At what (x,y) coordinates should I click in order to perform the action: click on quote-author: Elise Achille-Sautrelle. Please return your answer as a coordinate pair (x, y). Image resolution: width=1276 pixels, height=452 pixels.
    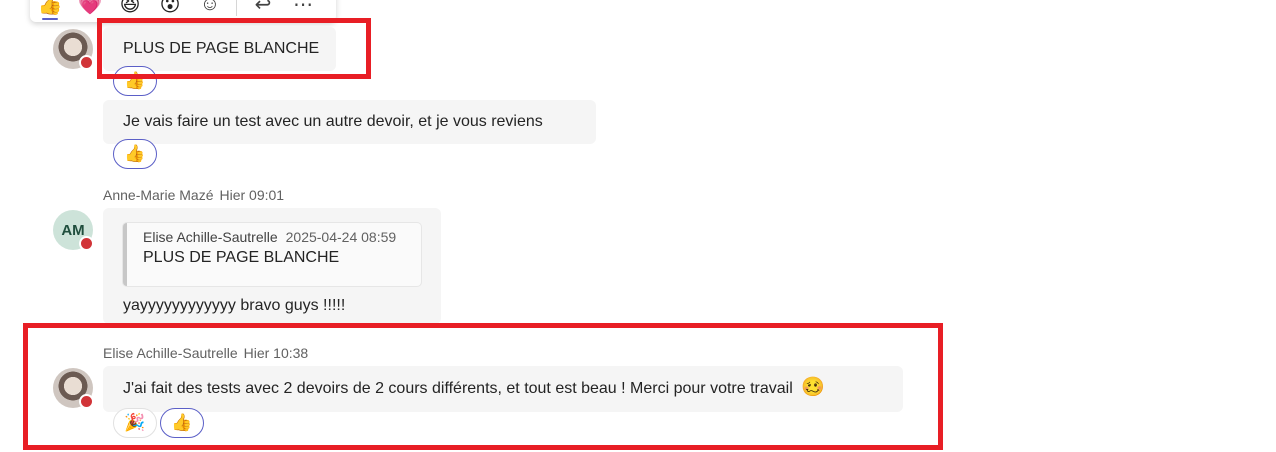
    Looking at the image, I should click on (210, 237).